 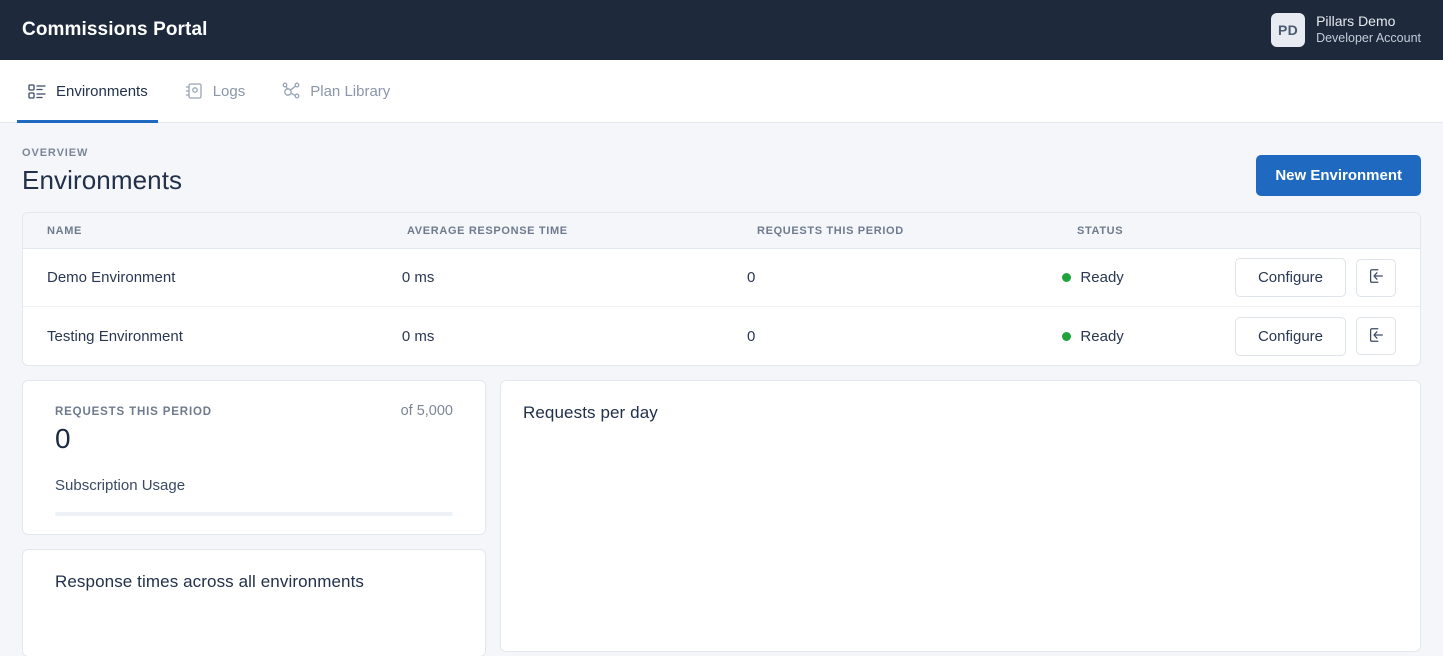 I want to click on tab-logs: Logs, so click(x=215, y=91).